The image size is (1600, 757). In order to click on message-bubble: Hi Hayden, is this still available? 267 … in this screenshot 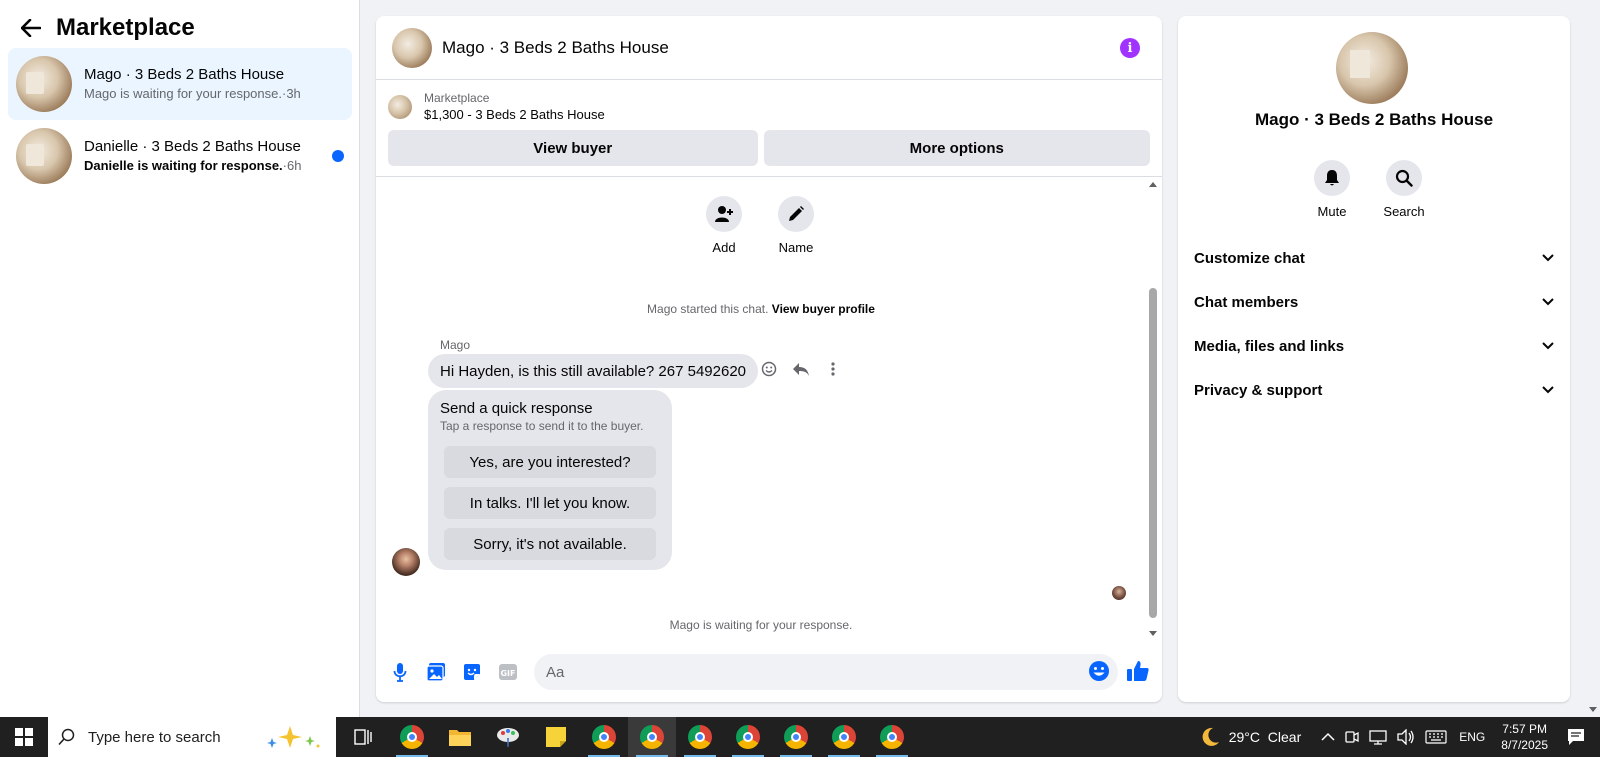, I will do `click(593, 371)`.